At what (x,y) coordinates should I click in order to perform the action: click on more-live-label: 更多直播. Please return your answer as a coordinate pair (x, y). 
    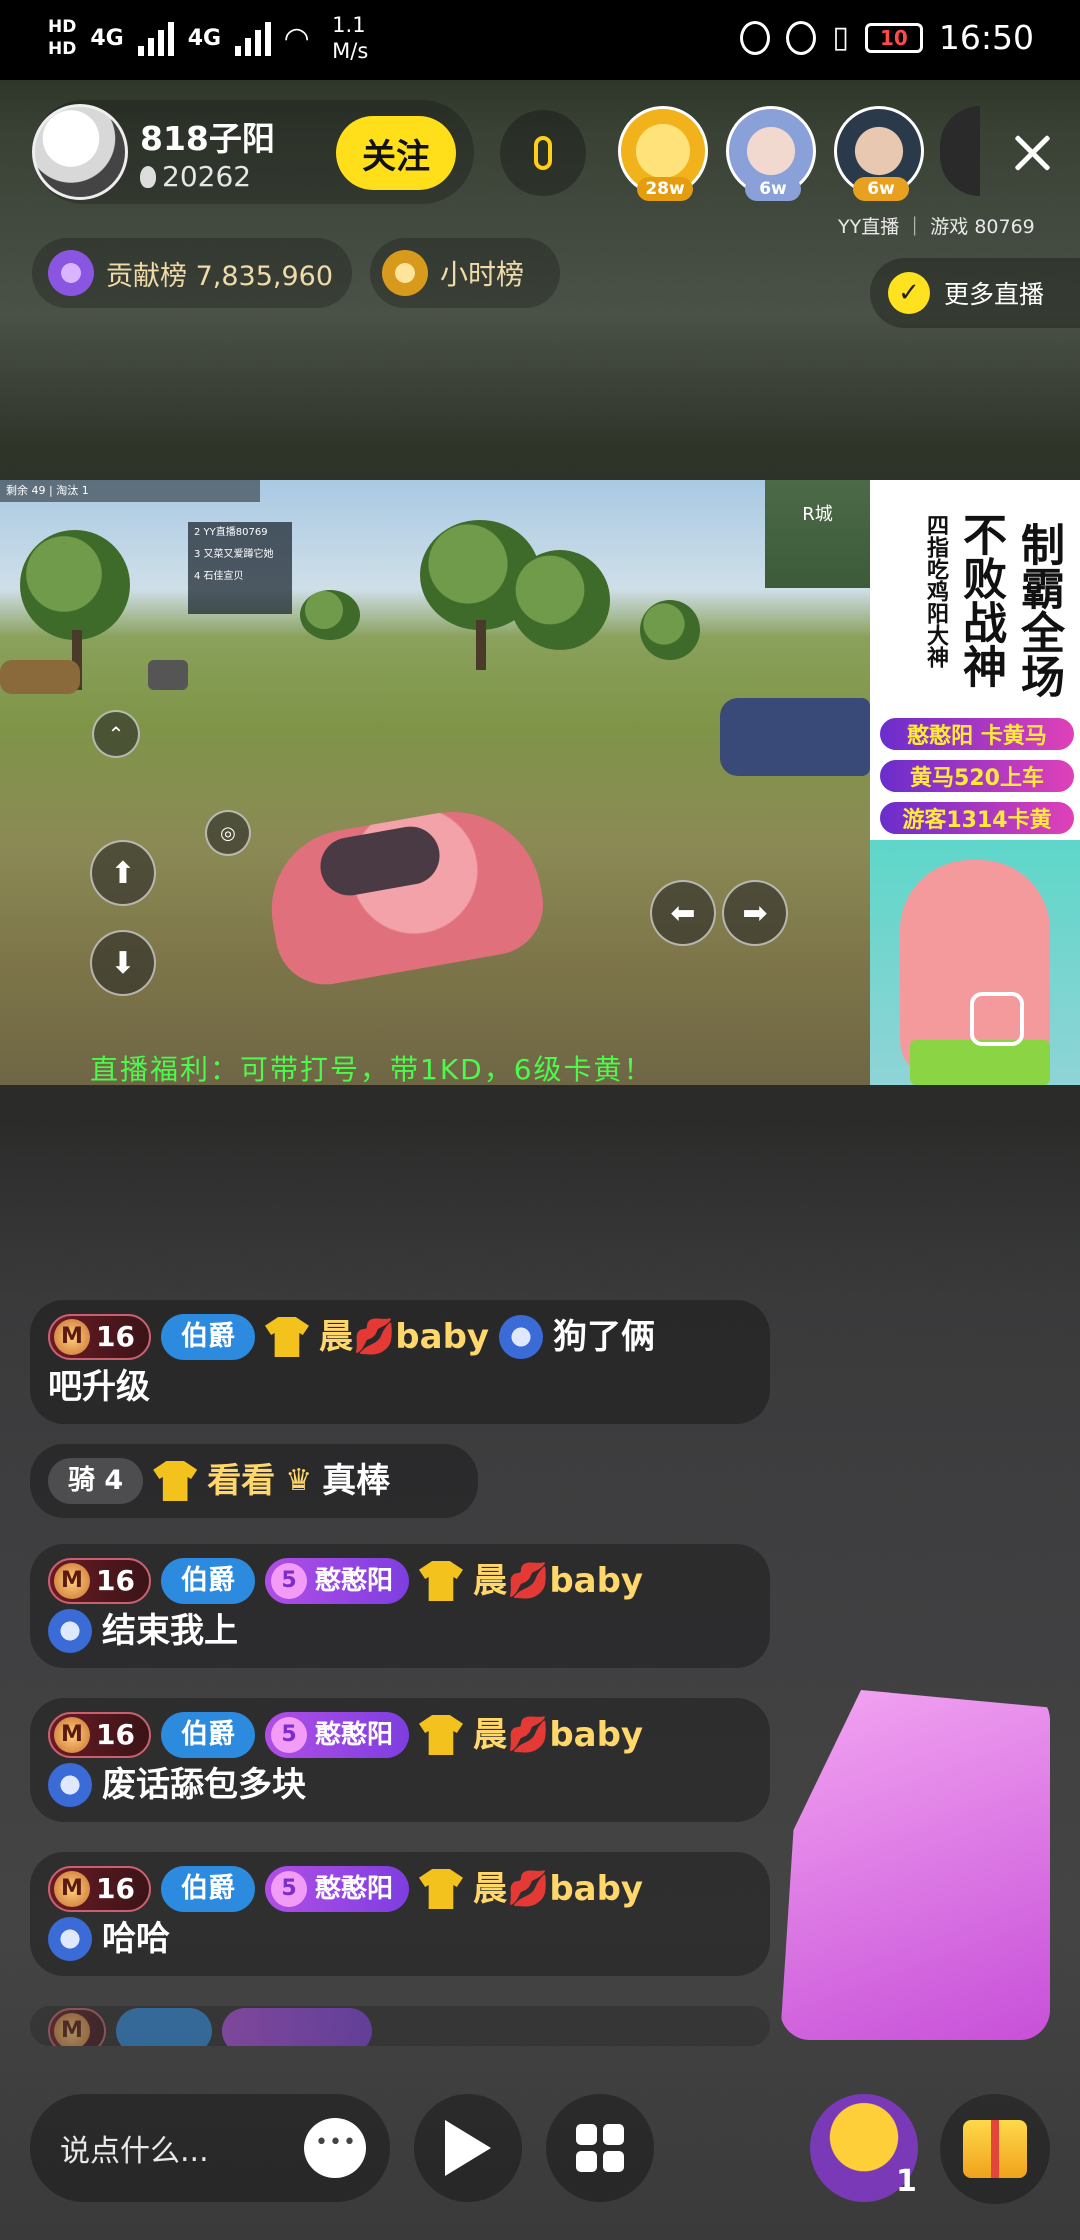
    Looking at the image, I should click on (994, 294).